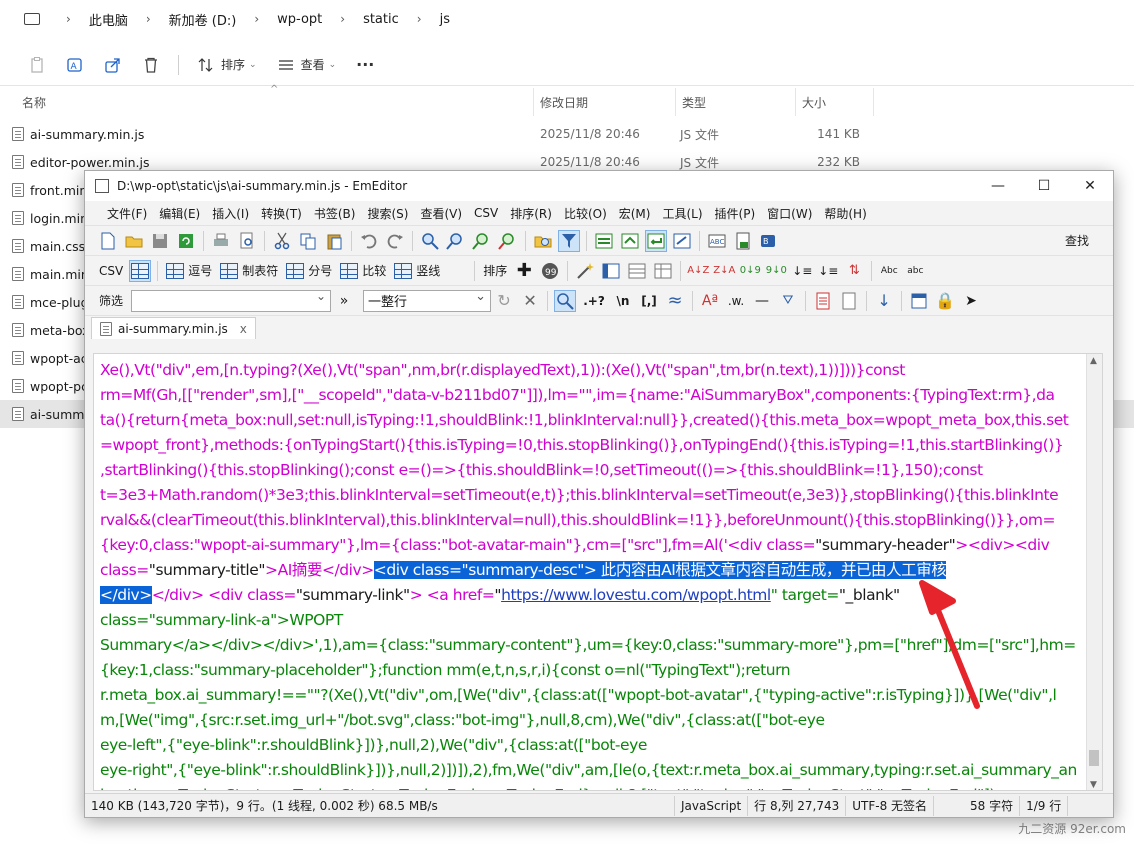 This screenshot has width=1134, height=845. What do you see at coordinates (998, 186) in the screenshot?
I see `minimize-button: —` at bounding box center [998, 186].